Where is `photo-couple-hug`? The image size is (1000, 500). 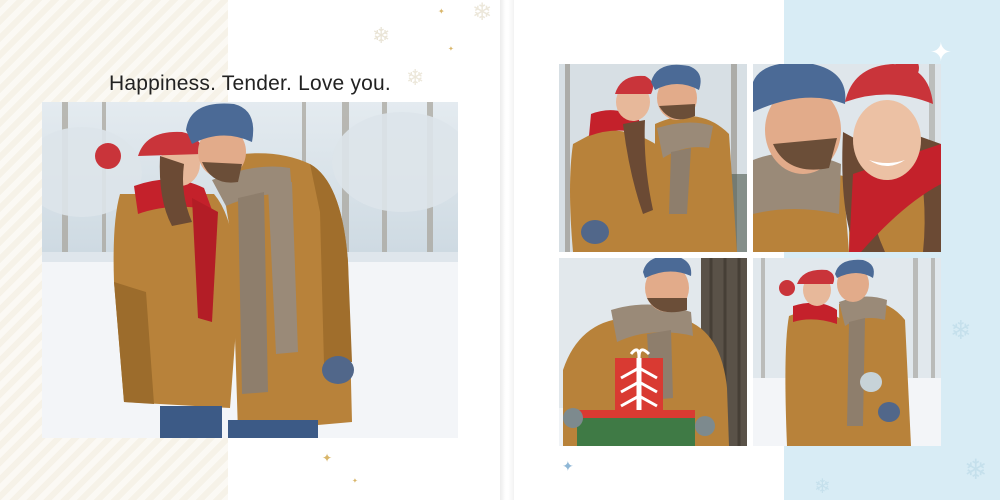
photo-couple-hug is located at coordinates (653, 158).